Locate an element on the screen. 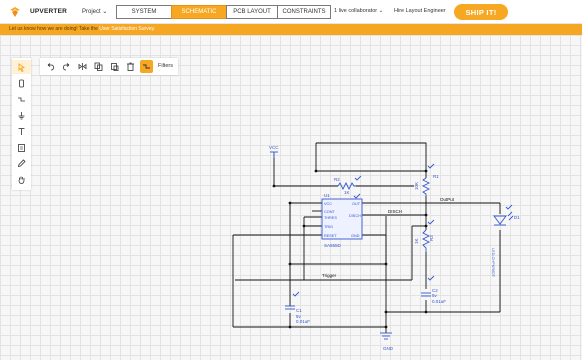 The height and width of the screenshot is (360, 582). flip-icon is located at coordinates (82, 66).